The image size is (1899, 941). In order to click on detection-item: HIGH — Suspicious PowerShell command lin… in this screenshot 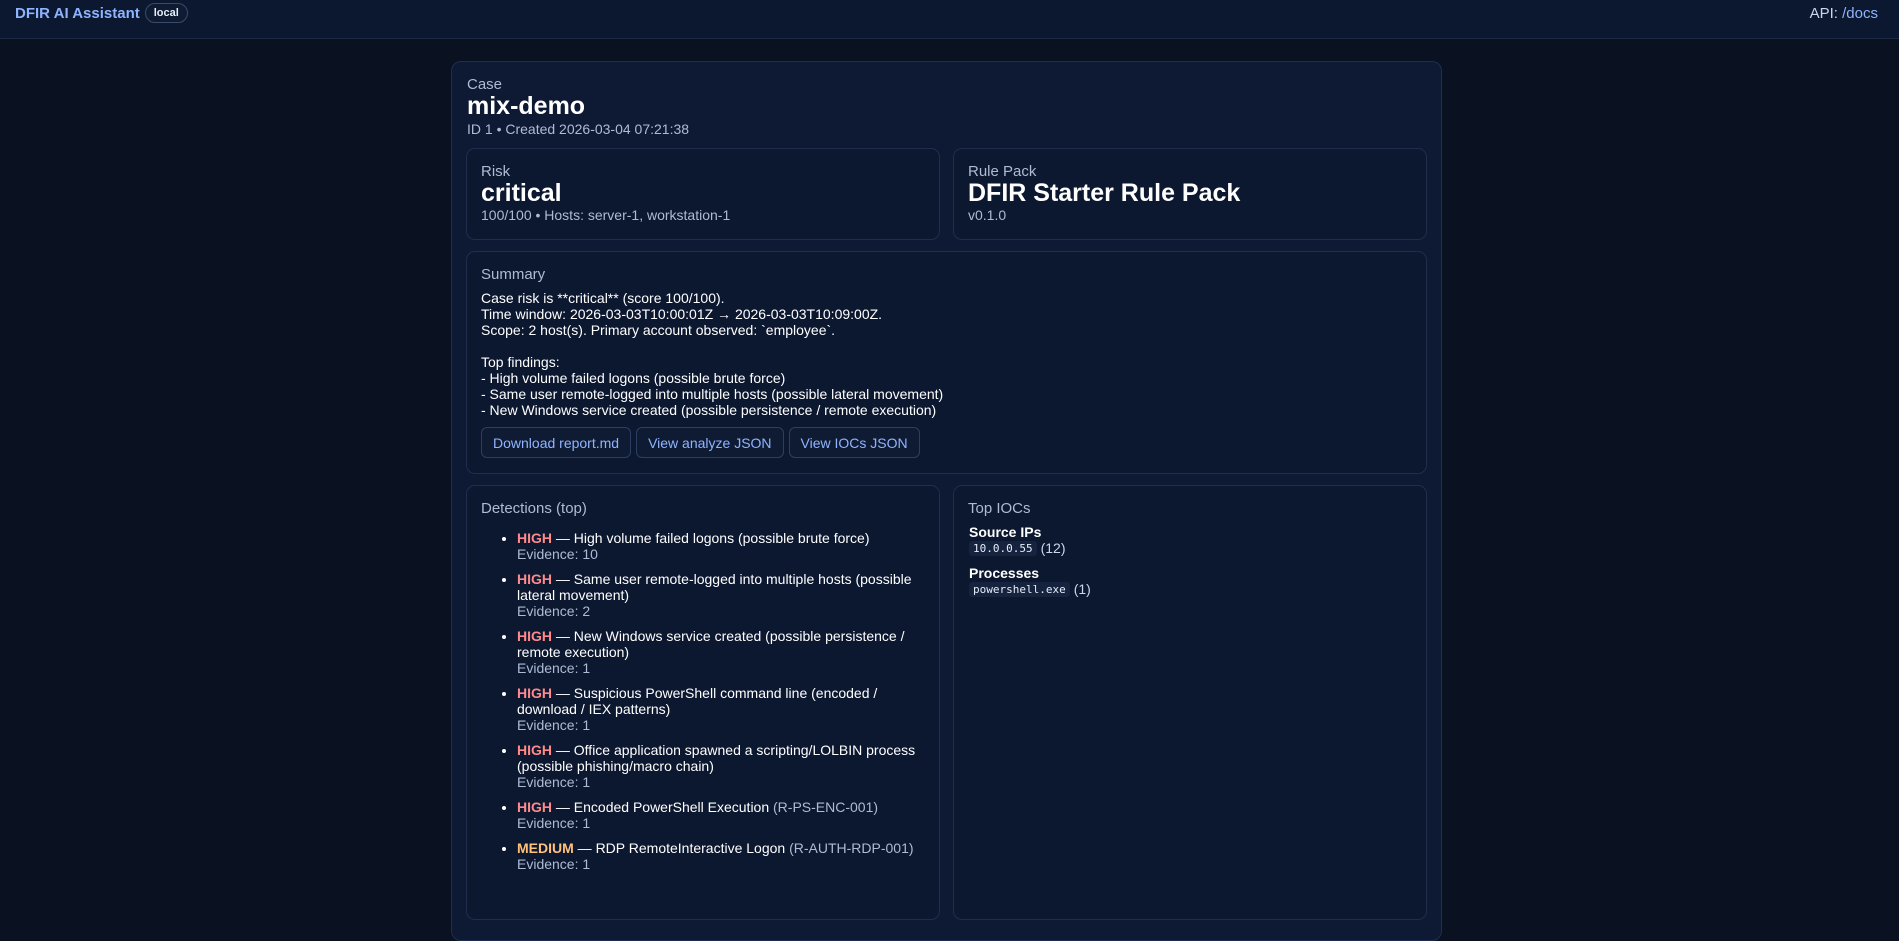, I will do `click(719, 709)`.